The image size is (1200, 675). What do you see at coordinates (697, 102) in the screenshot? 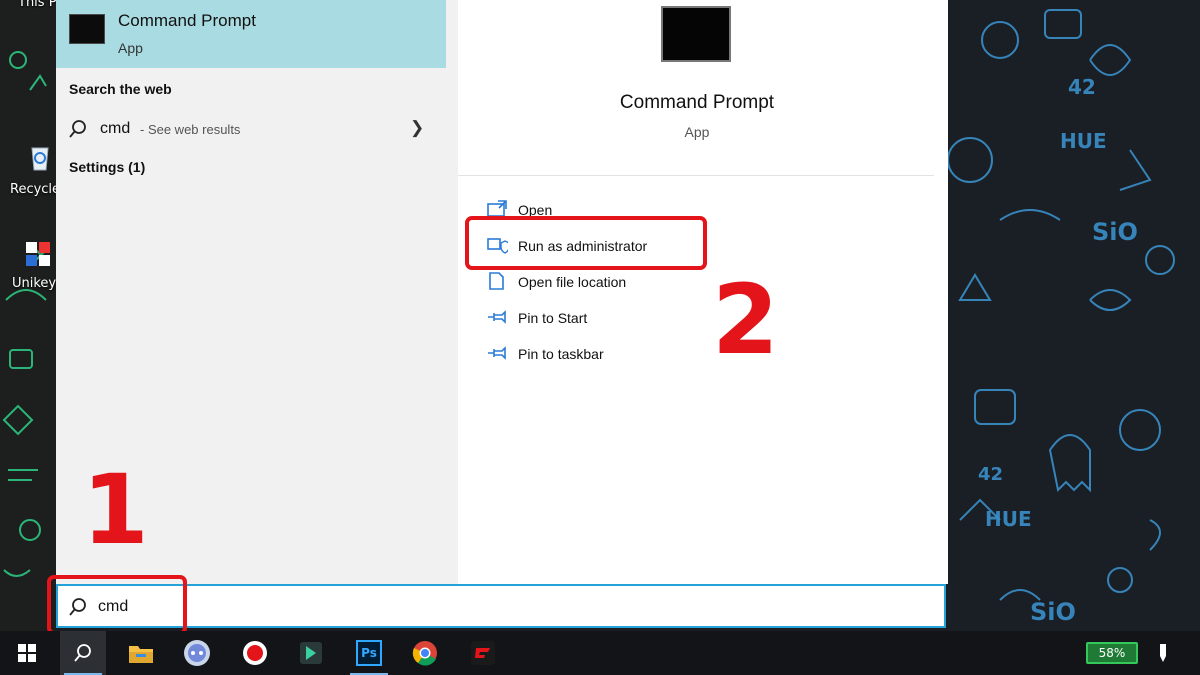
I see `details-app-name: Command Prompt` at bounding box center [697, 102].